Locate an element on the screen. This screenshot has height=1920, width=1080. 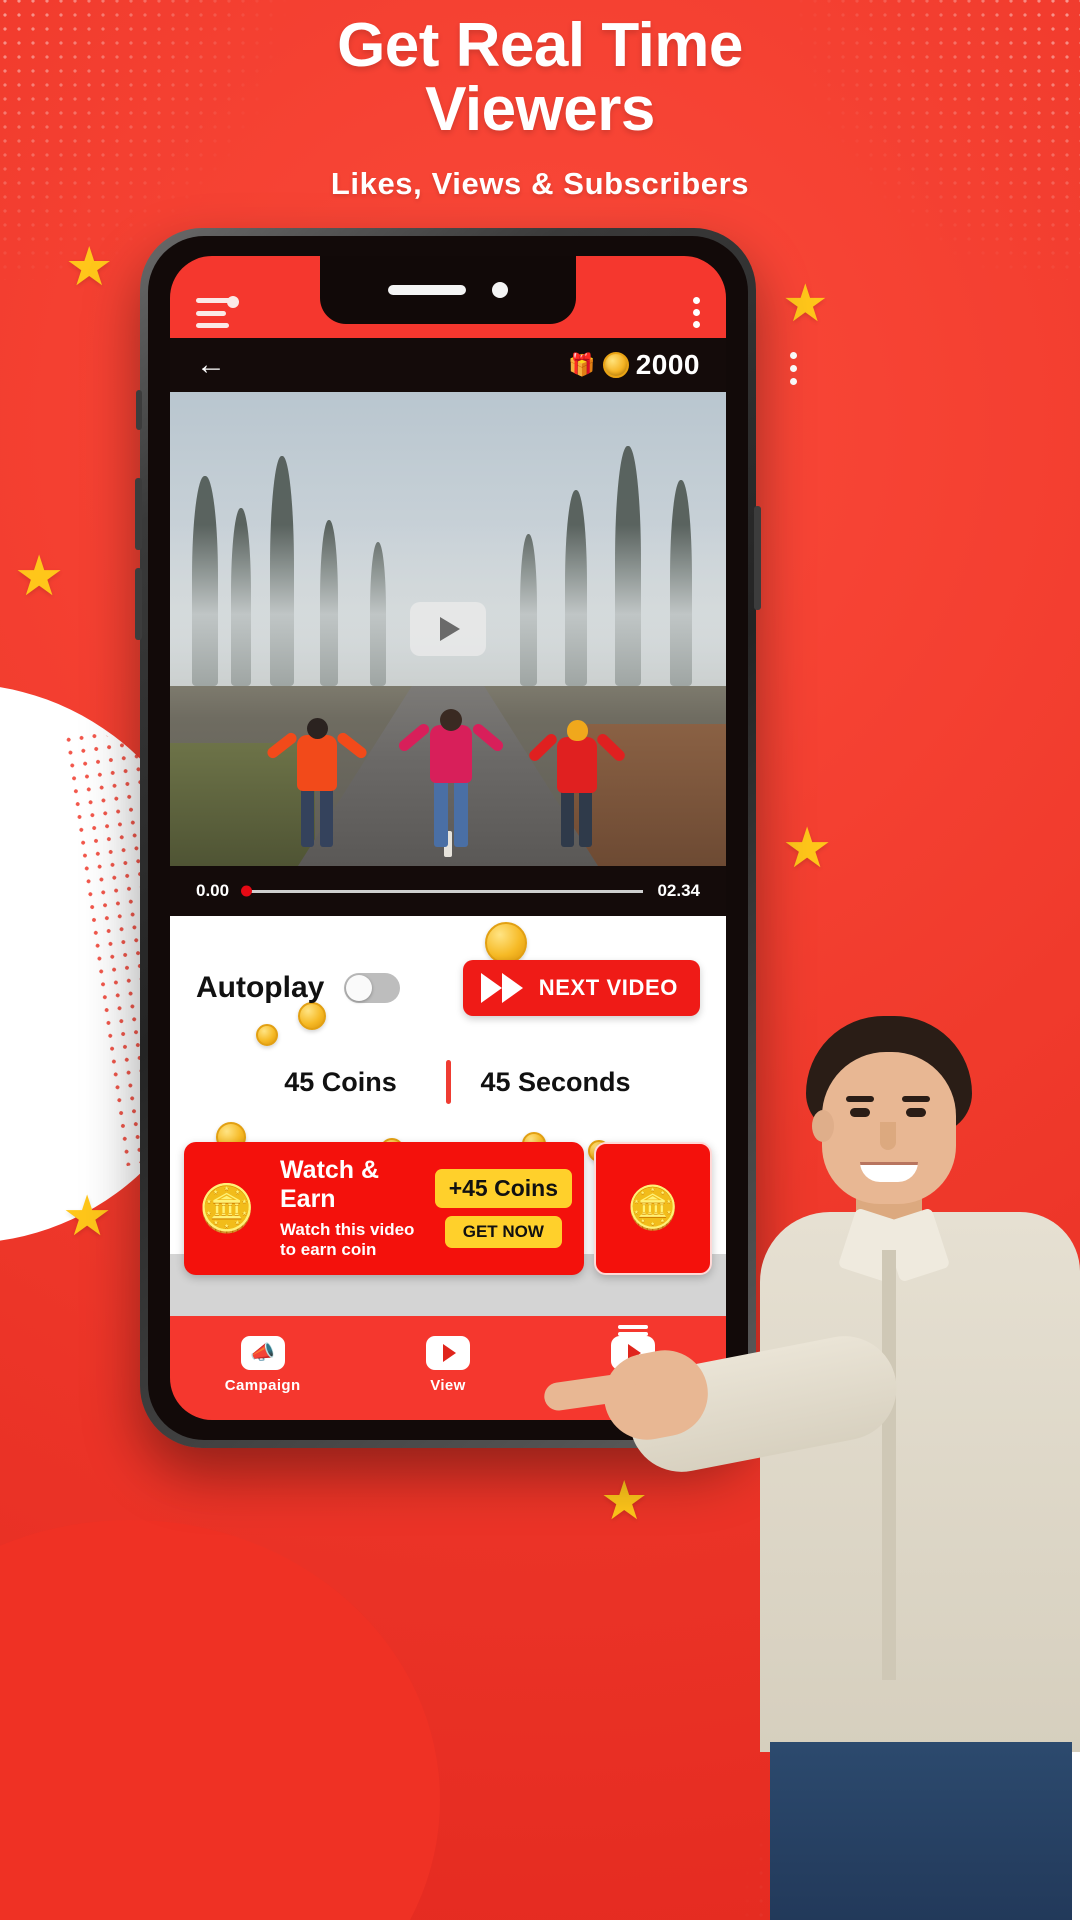
video-player is located at coordinates (448, 629).